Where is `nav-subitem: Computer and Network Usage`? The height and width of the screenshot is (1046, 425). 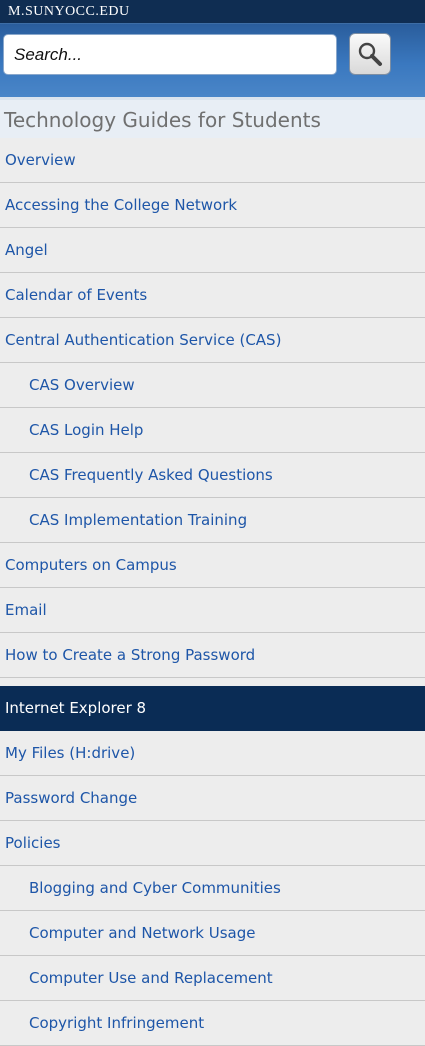 nav-subitem: Computer and Network Usage is located at coordinates (212, 933).